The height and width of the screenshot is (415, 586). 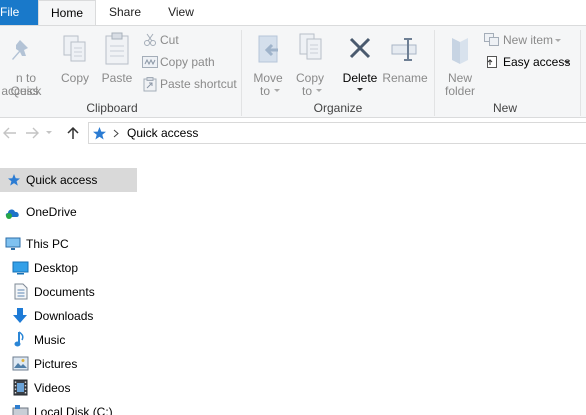 What do you see at coordinates (12, 214) in the screenshot?
I see `onedrive-cloud-icon` at bounding box center [12, 214].